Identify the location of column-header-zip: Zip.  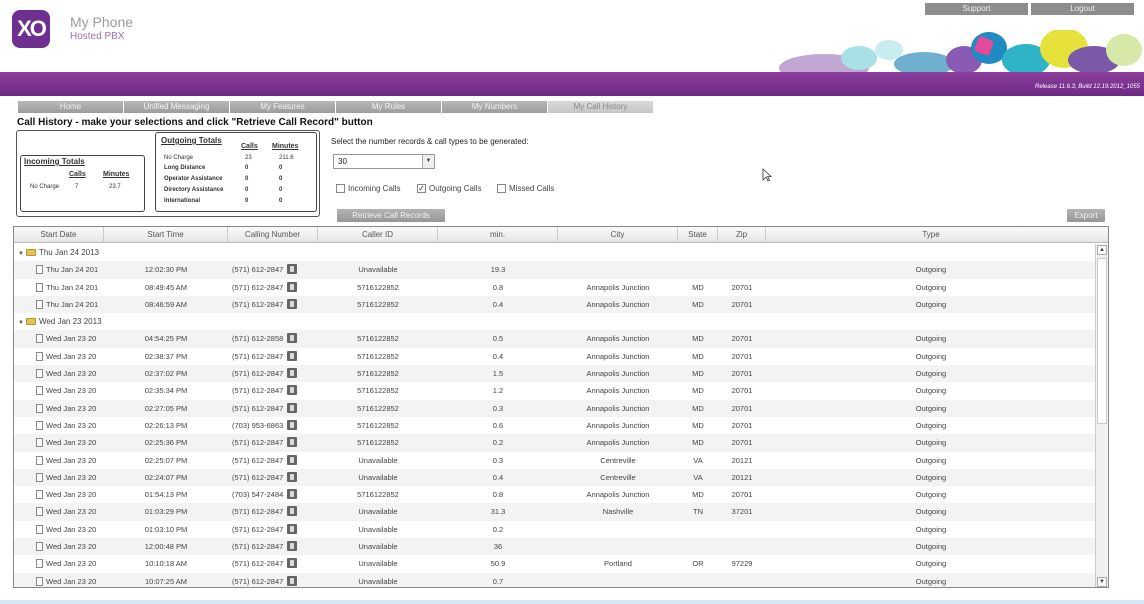
(742, 235).